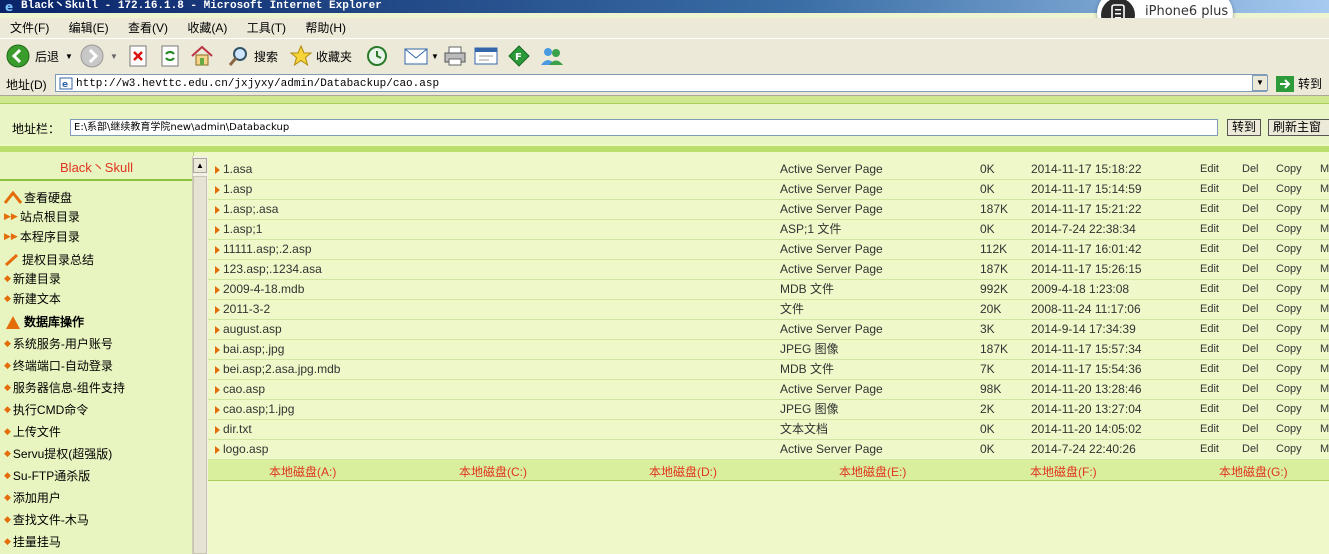 The image size is (1329, 554). Describe the element at coordinates (1063, 471) in the screenshot. I see `drive-link-f: 本地磁盘(F:)` at that location.